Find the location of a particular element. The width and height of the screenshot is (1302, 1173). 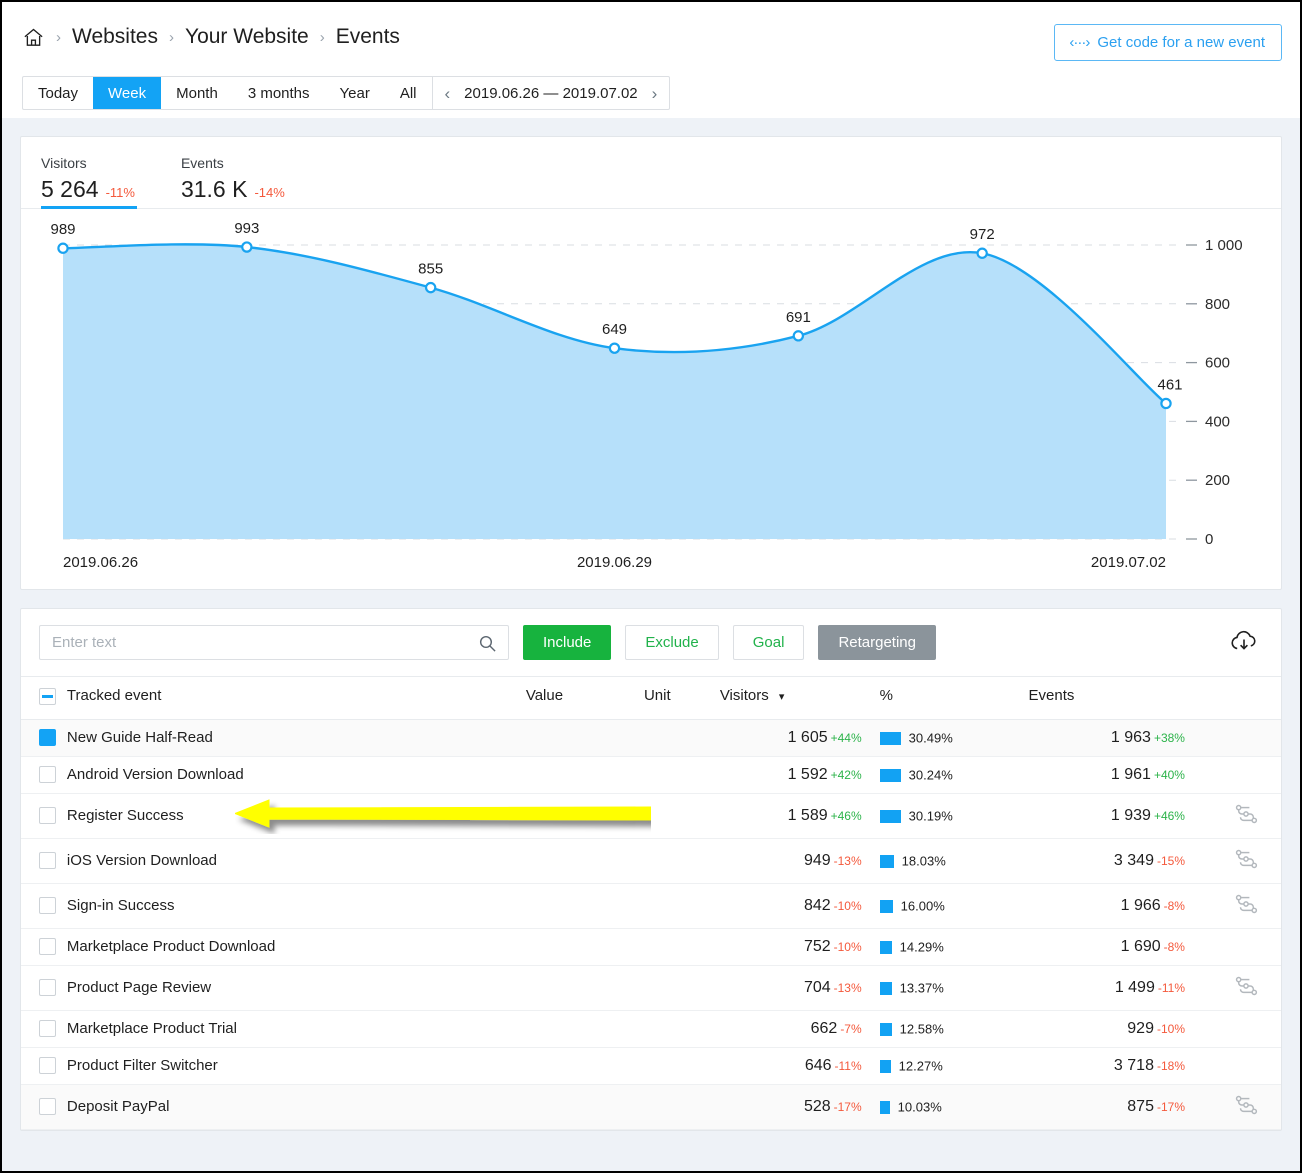

search-icon is located at coordinates (487, 643).